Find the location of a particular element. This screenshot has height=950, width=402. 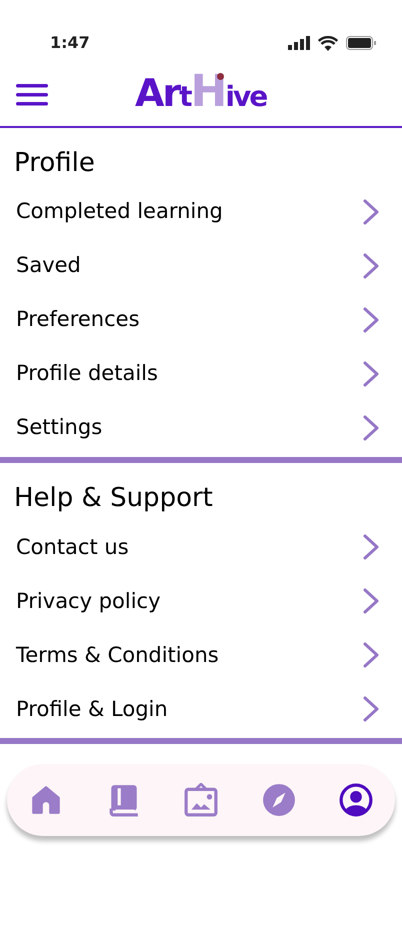

signal-icon is located at coordinates (299, 43).